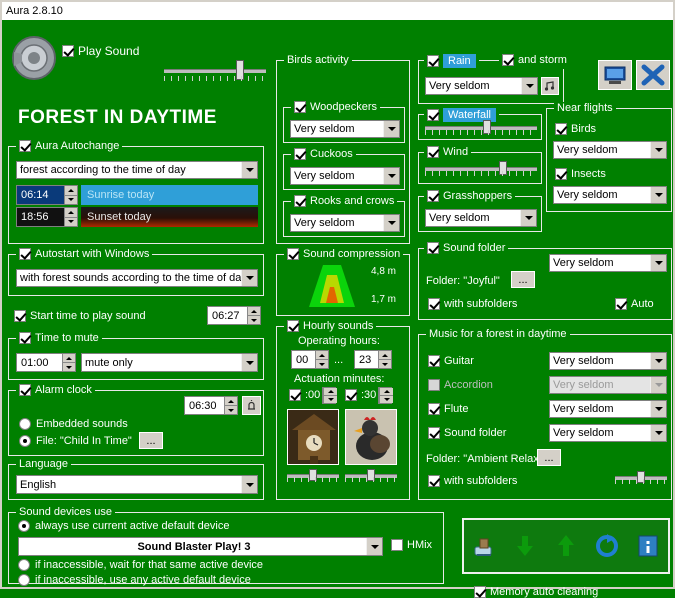 This screenshot has height=598, width=675. I want to click on insects-frequency-combo: Very seldom, so click(610, 195).